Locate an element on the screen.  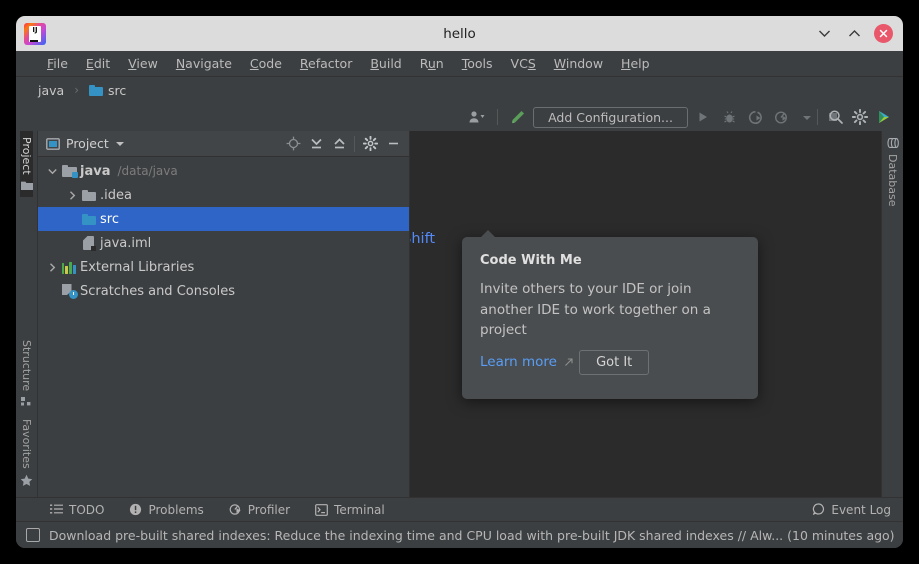
minimize-icon is located at coordinates (393, 144).